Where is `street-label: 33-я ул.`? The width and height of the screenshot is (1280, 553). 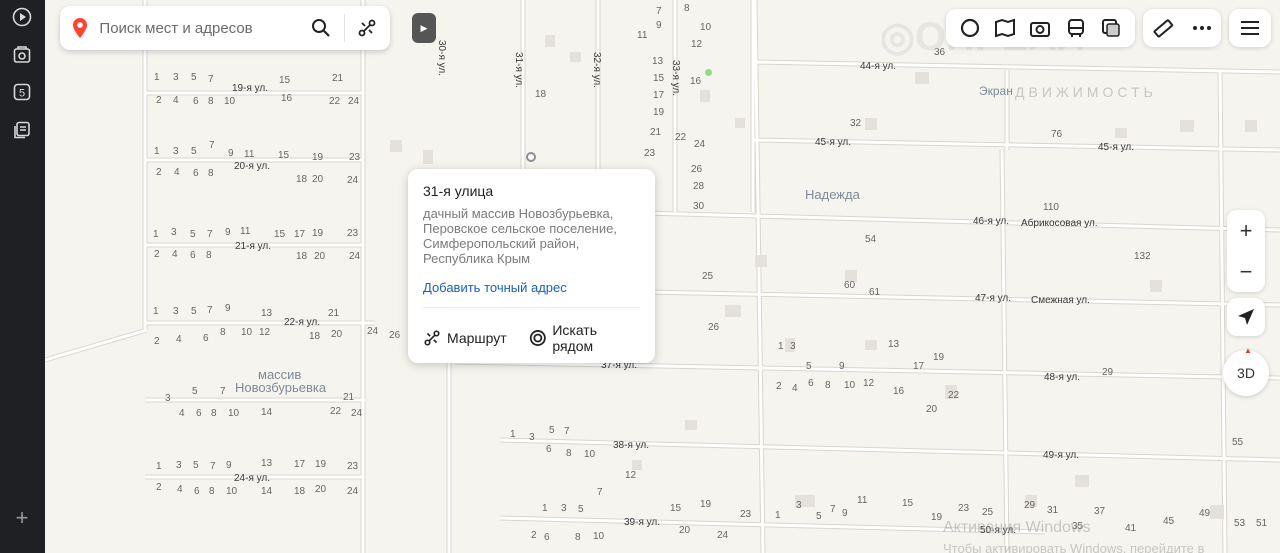 street-label: 33-я ул. is located at coordinates (675, 78).